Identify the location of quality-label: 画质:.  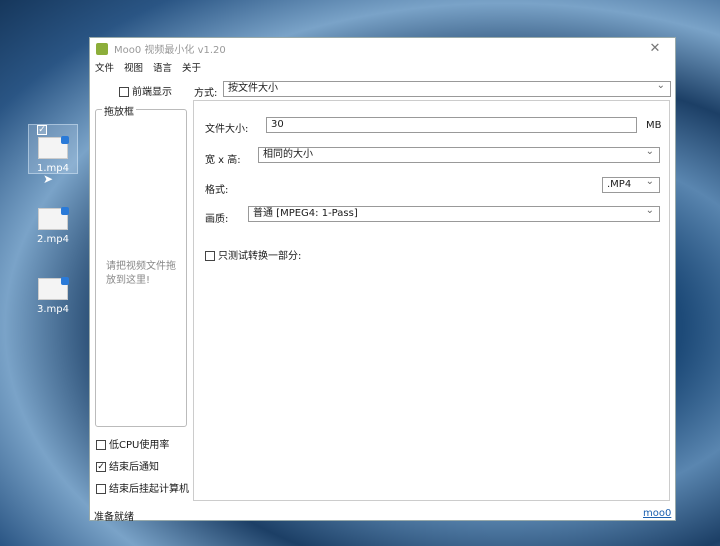
(217, 219).